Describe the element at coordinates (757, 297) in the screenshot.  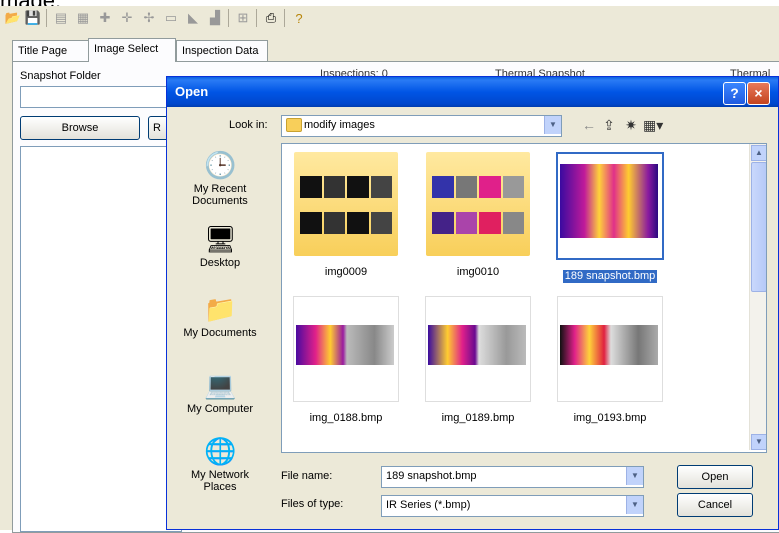
I see `vertical-scrollbar: ▲ ▼` at that location.